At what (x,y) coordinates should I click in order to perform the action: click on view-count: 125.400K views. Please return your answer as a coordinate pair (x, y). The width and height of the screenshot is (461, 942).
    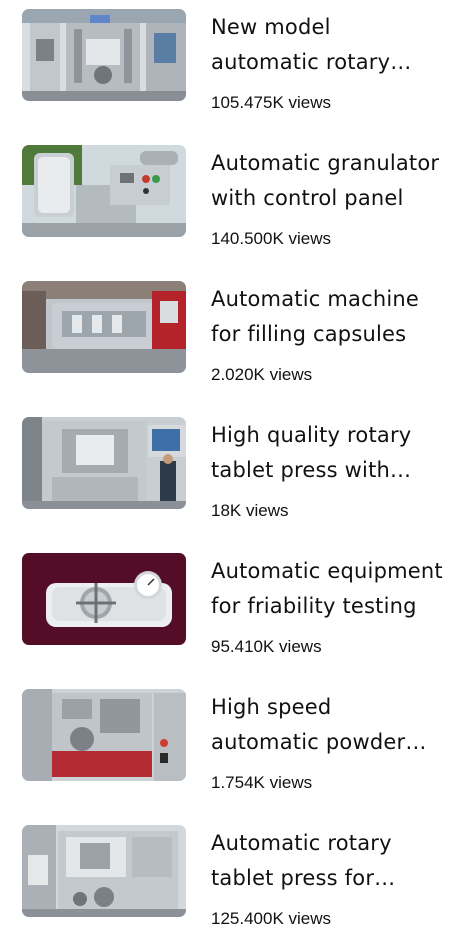
    Looking at the image, I should click on (271, 918).